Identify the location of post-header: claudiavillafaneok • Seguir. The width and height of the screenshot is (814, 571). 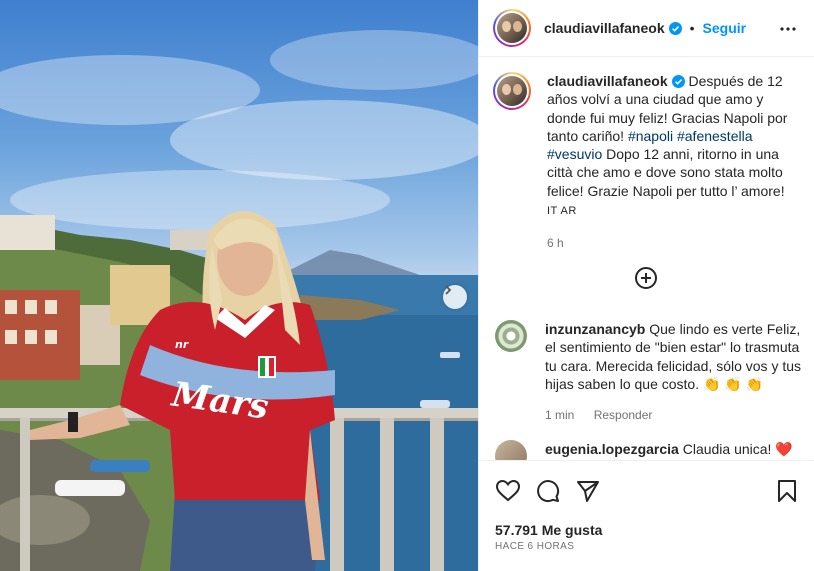
(646, 28).